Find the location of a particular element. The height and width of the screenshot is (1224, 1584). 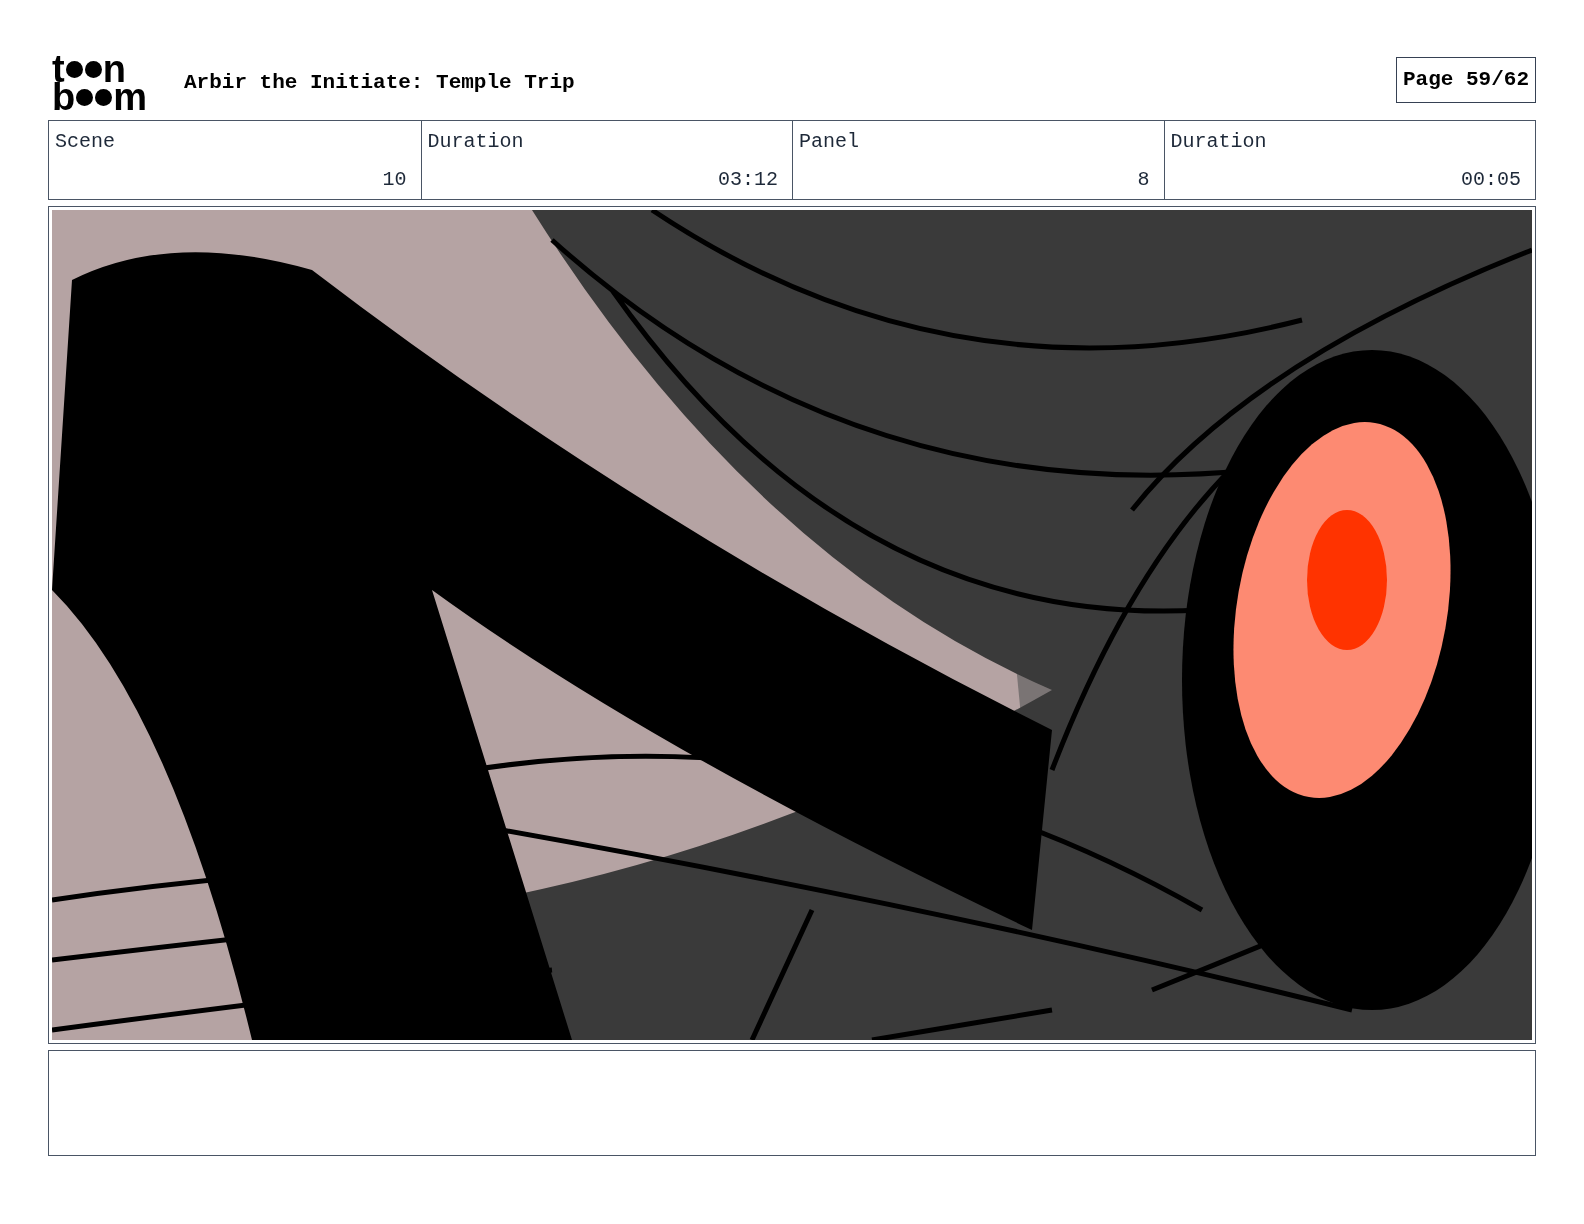

field-value: 03:12 is located at coordinates (748, 180).